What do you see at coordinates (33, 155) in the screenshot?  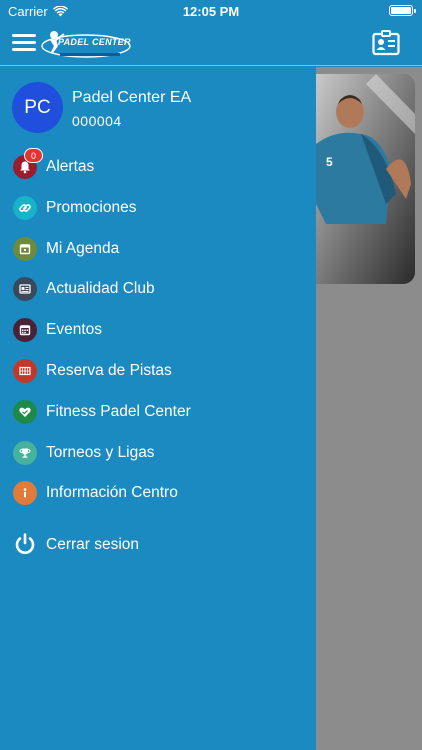 I see `notification-badge: 0` at bounding box center [33, 155].